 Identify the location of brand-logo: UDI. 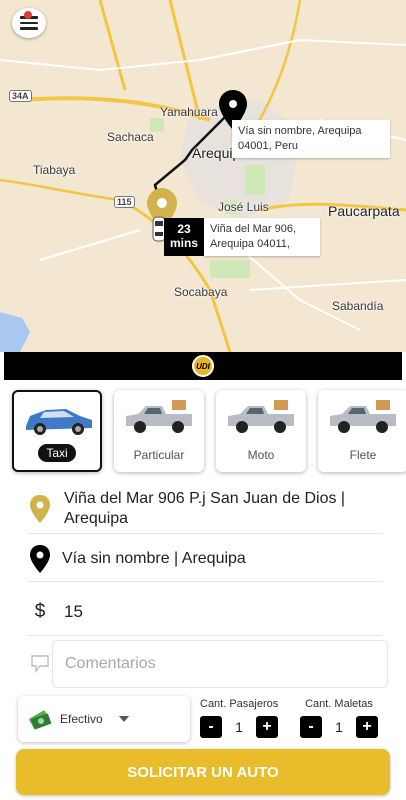
(203, 366).